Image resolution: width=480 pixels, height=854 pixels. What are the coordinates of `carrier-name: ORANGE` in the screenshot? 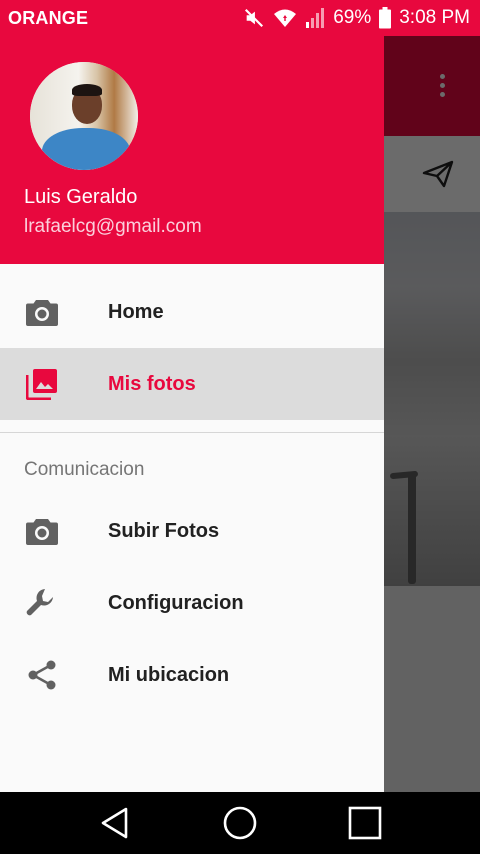 It's located at (48, 17).